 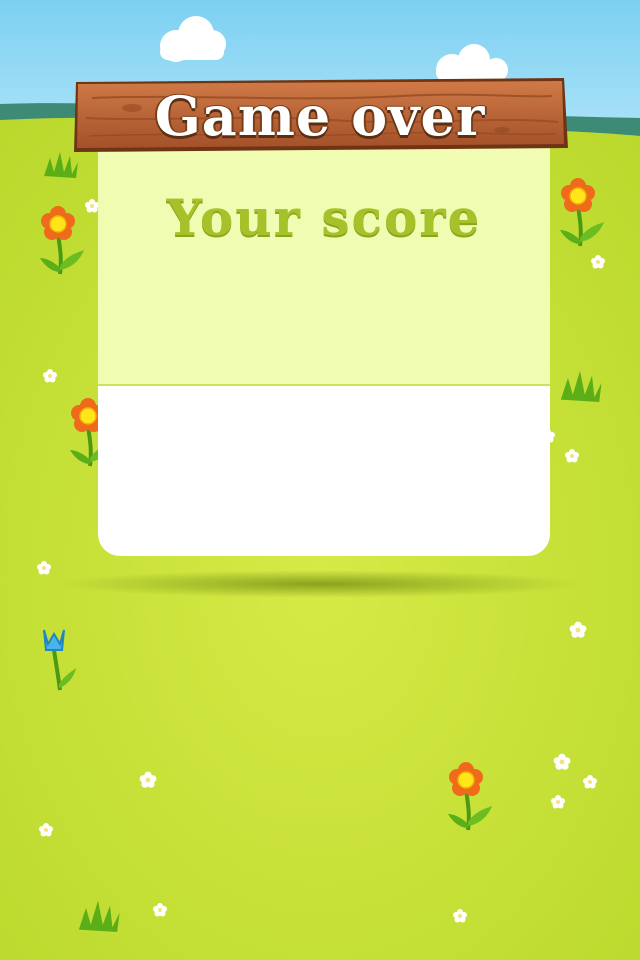 I want to click on game-over-sign: Game over, so click(x=320, y=115).